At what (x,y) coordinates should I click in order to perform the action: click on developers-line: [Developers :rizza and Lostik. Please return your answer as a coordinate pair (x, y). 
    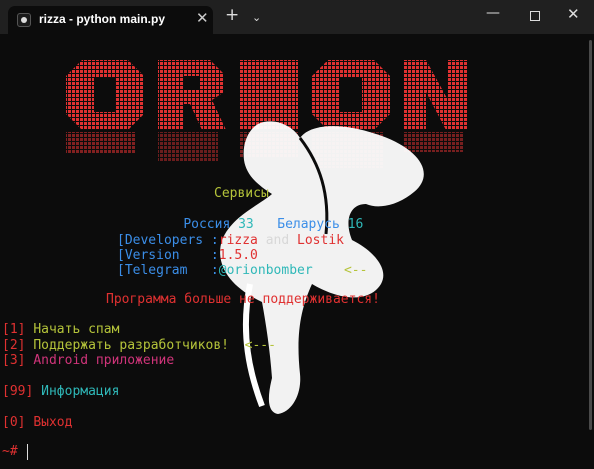
    Looking at the image, I should click on (230, 241).